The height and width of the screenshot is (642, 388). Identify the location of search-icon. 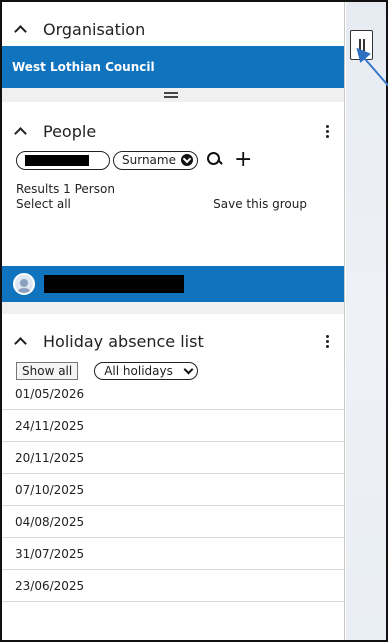
(215, 160).